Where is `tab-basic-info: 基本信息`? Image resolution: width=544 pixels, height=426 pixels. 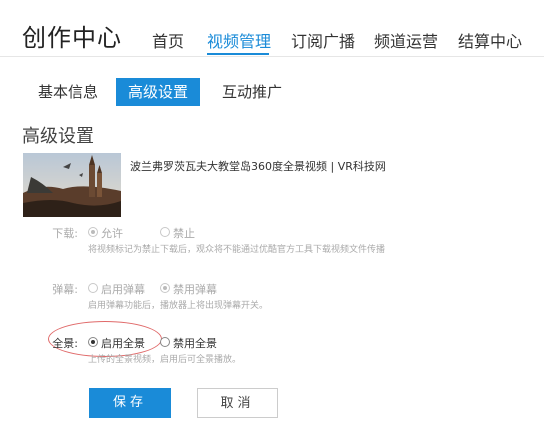
tab-basic-info: 基本信息 is located at coordinates (68, 92).